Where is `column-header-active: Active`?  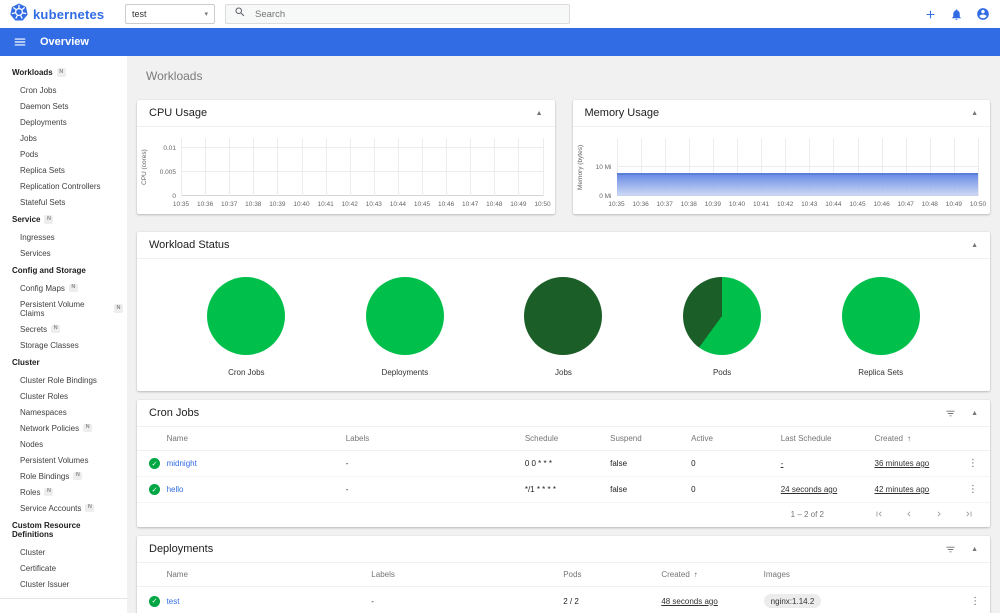
column-header-active: Active is located at coordinates (732, 439).